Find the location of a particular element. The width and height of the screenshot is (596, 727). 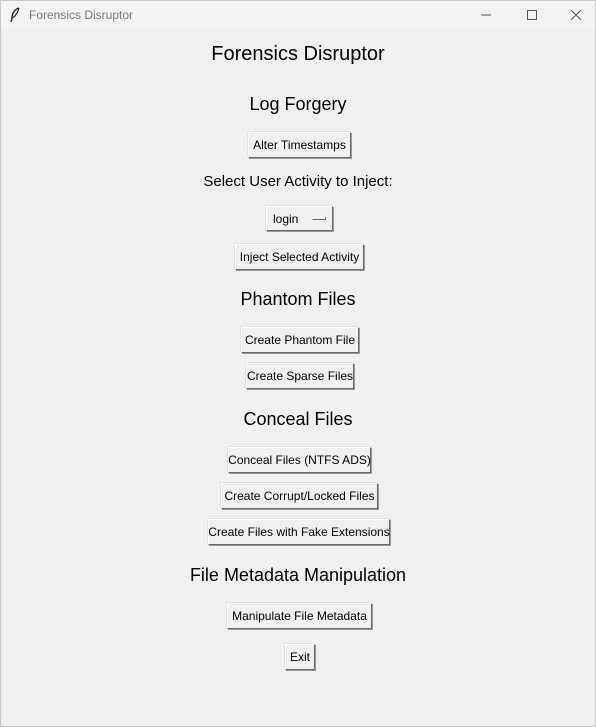

option-menu-indicator-icon is located at coordinates (319, 218).